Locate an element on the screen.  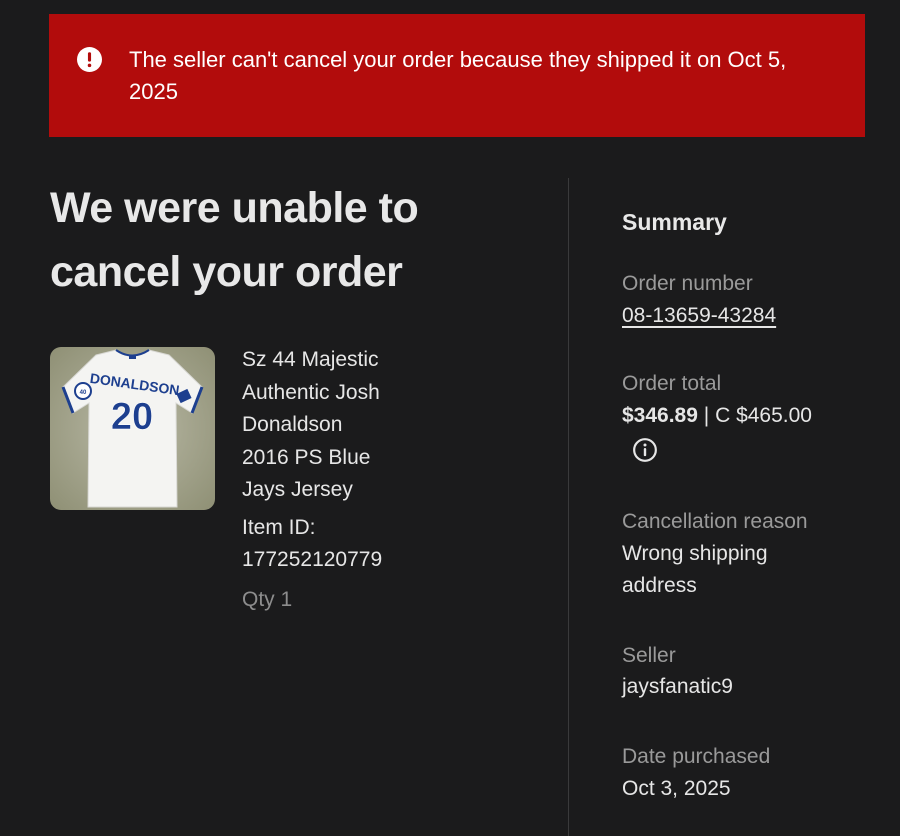
cancellation-reason-value: Wrong shipping address is located at coordinates (695, 569).